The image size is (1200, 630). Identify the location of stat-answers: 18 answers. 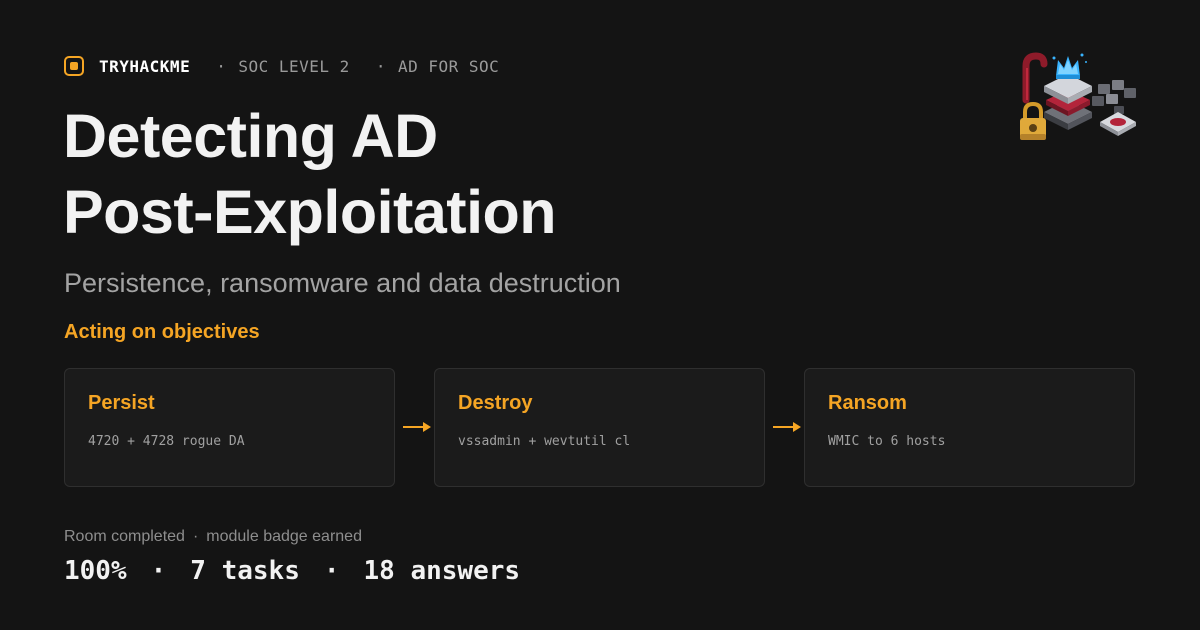
(442, 571).